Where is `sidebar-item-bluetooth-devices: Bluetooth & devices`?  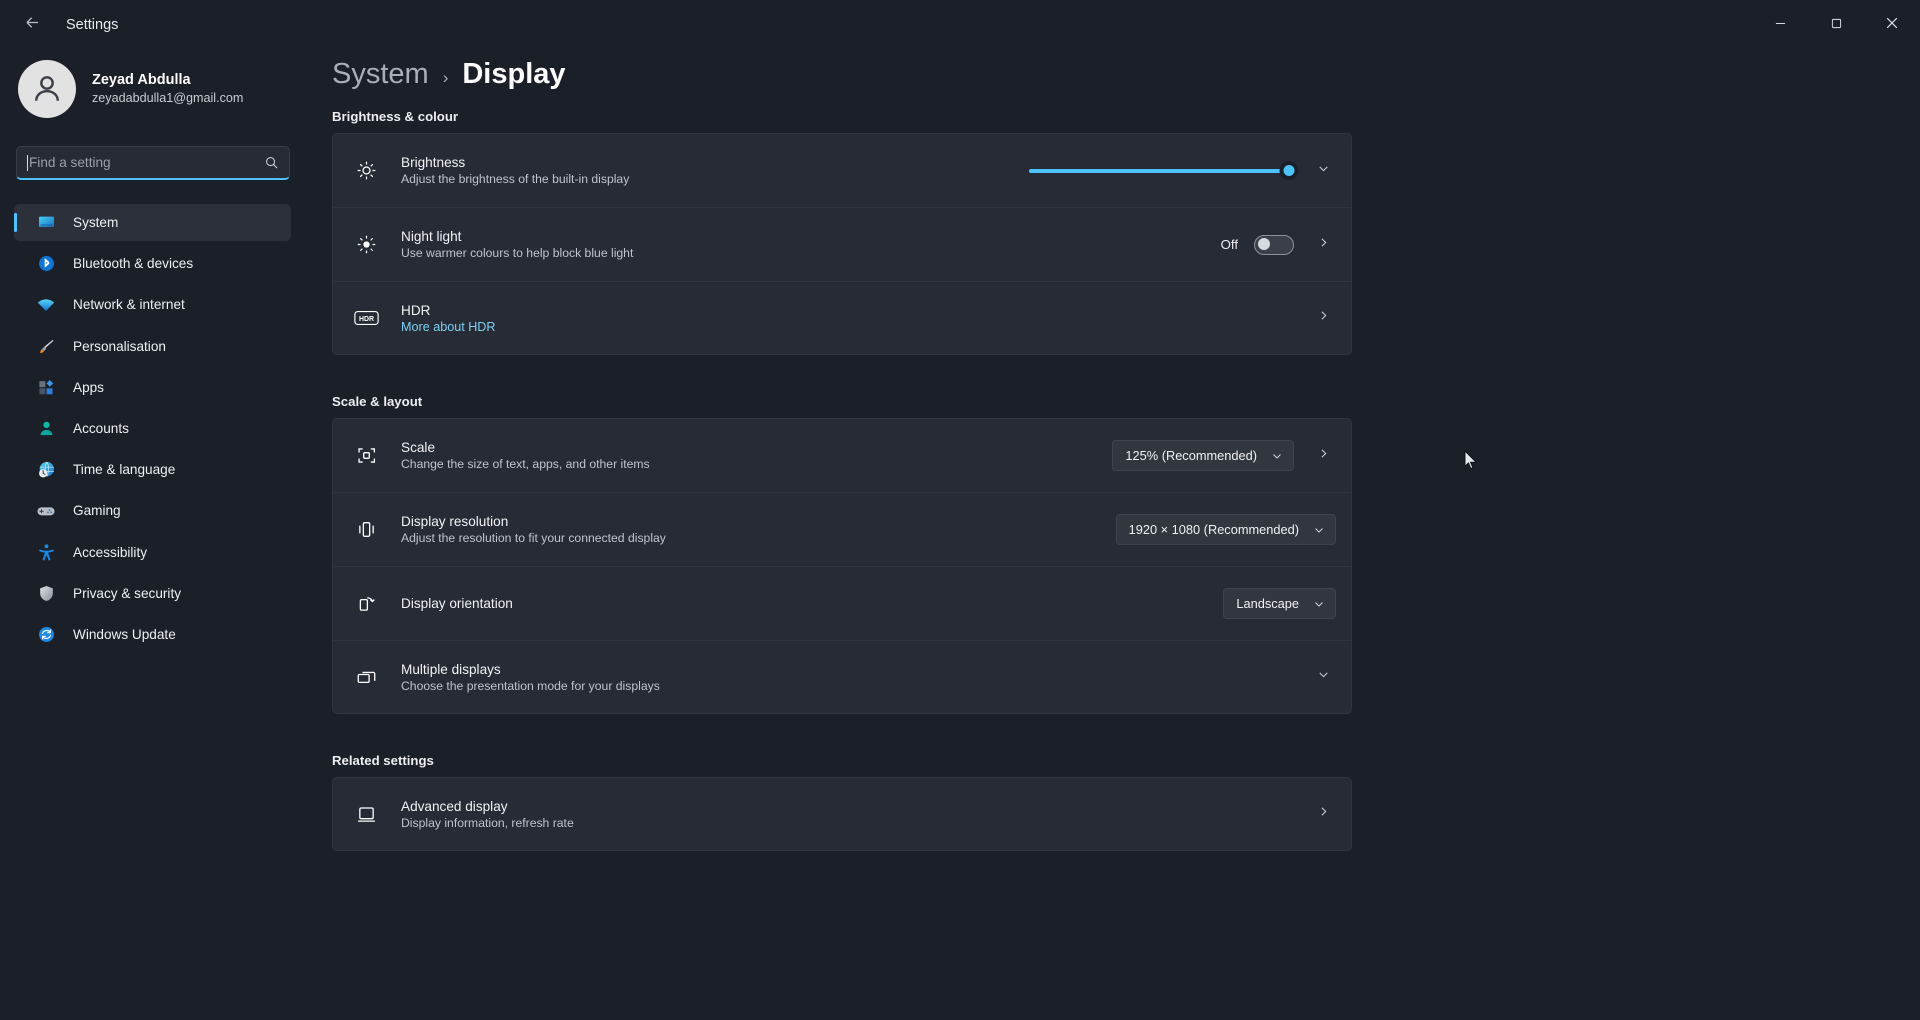
sidebar-item-bluetooth-devices: Bluetooth & devices is located at coordinates (152, 263).